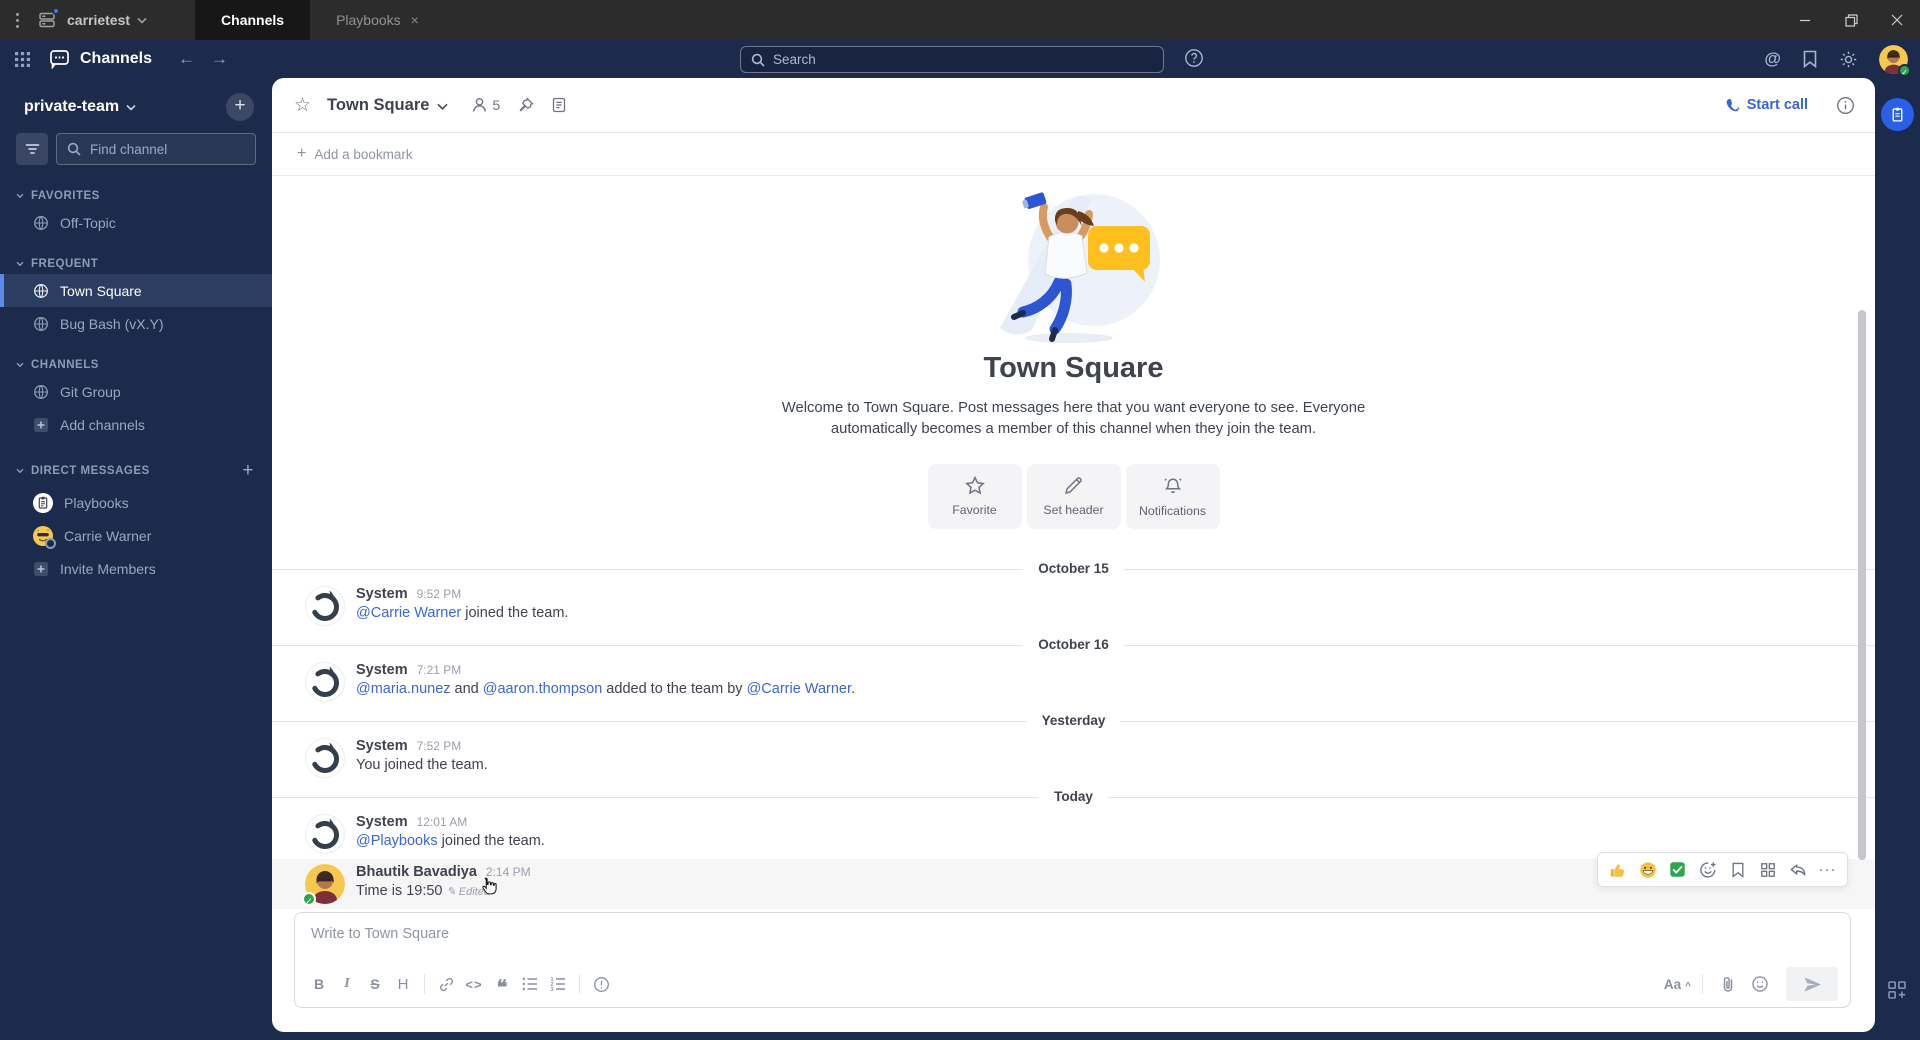  I want to click on grinning-emoji-button, so click(1647, 869).